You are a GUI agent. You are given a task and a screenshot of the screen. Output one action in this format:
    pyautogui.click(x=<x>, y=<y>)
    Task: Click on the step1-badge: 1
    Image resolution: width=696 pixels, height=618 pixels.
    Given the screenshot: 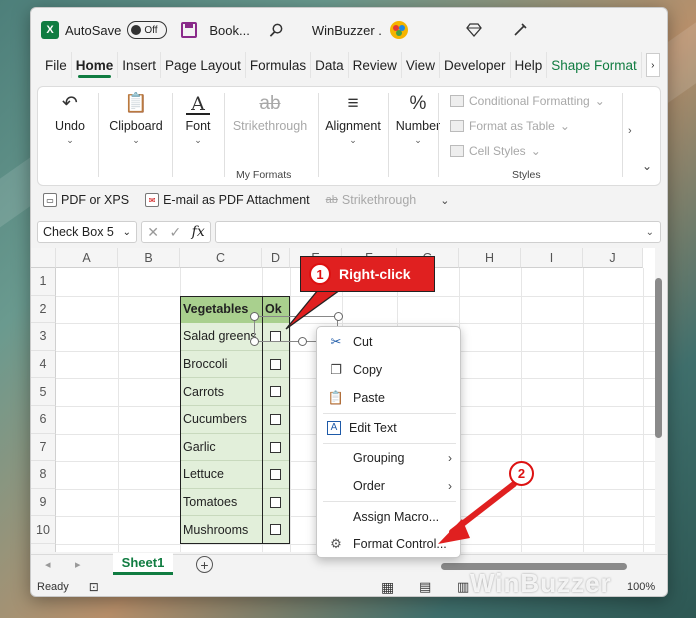 What is the action you would take?
    pyautogui.click(x=320, y=274)
    